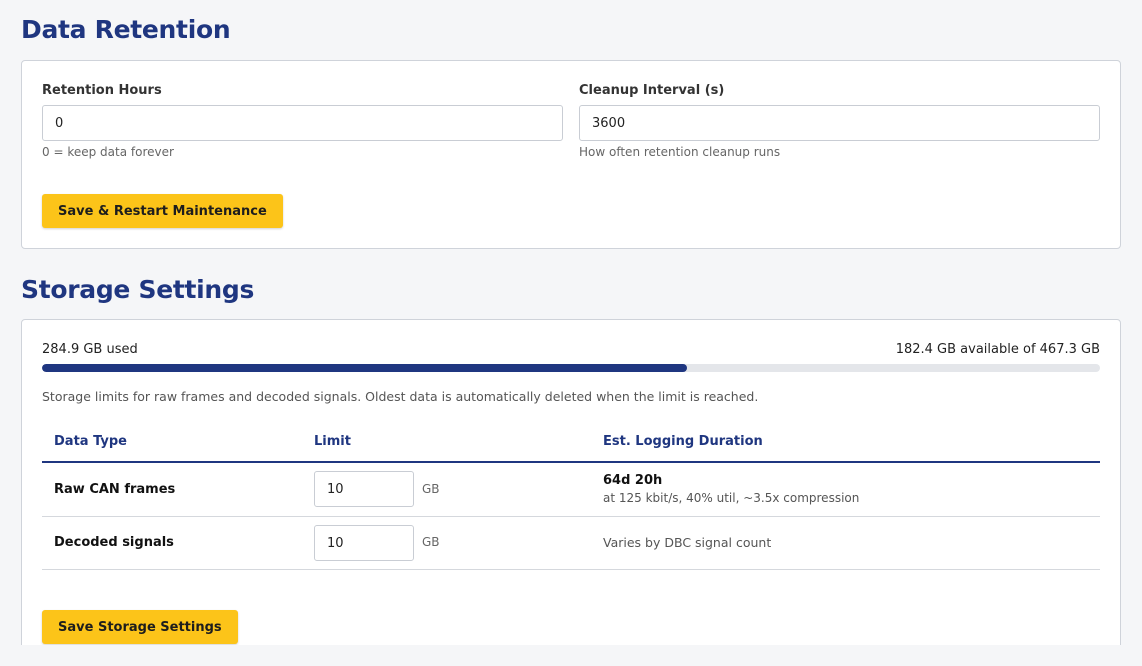 The image size is (1142, 666). I want to click on data-retention-title: Data Retention, so click(126, 29).